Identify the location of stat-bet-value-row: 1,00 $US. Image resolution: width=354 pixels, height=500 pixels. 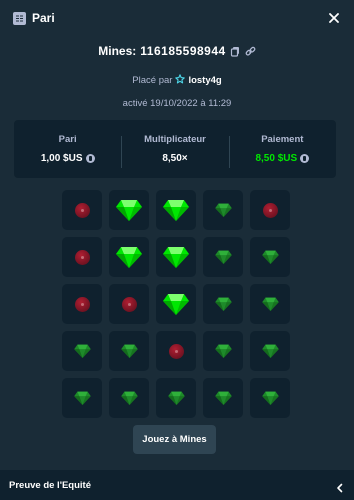
(67, 158).